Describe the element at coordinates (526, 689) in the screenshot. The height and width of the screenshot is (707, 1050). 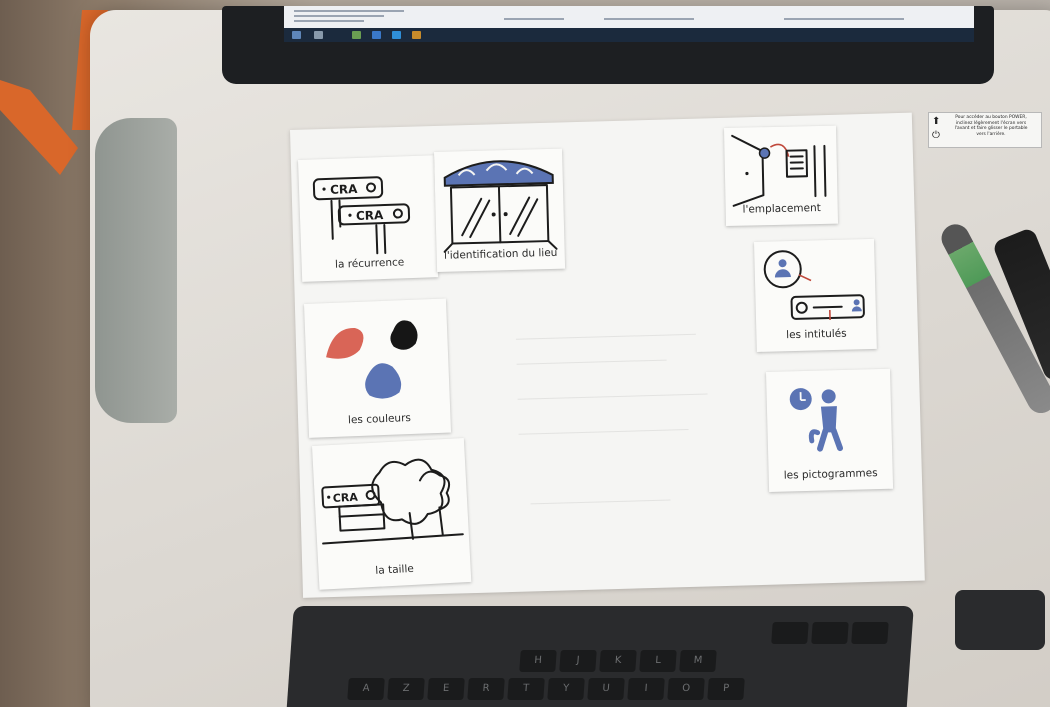
I see `key: T` at that location.